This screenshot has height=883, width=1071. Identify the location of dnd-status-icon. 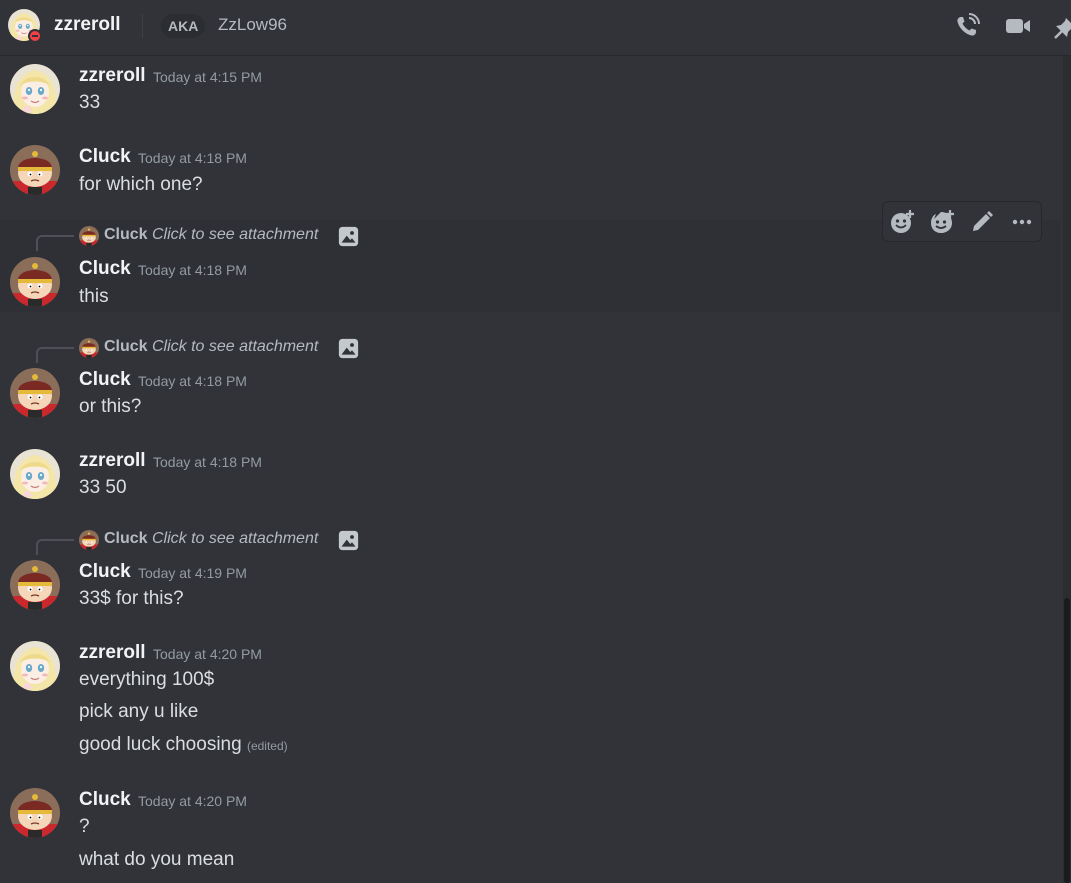
(35, 36).